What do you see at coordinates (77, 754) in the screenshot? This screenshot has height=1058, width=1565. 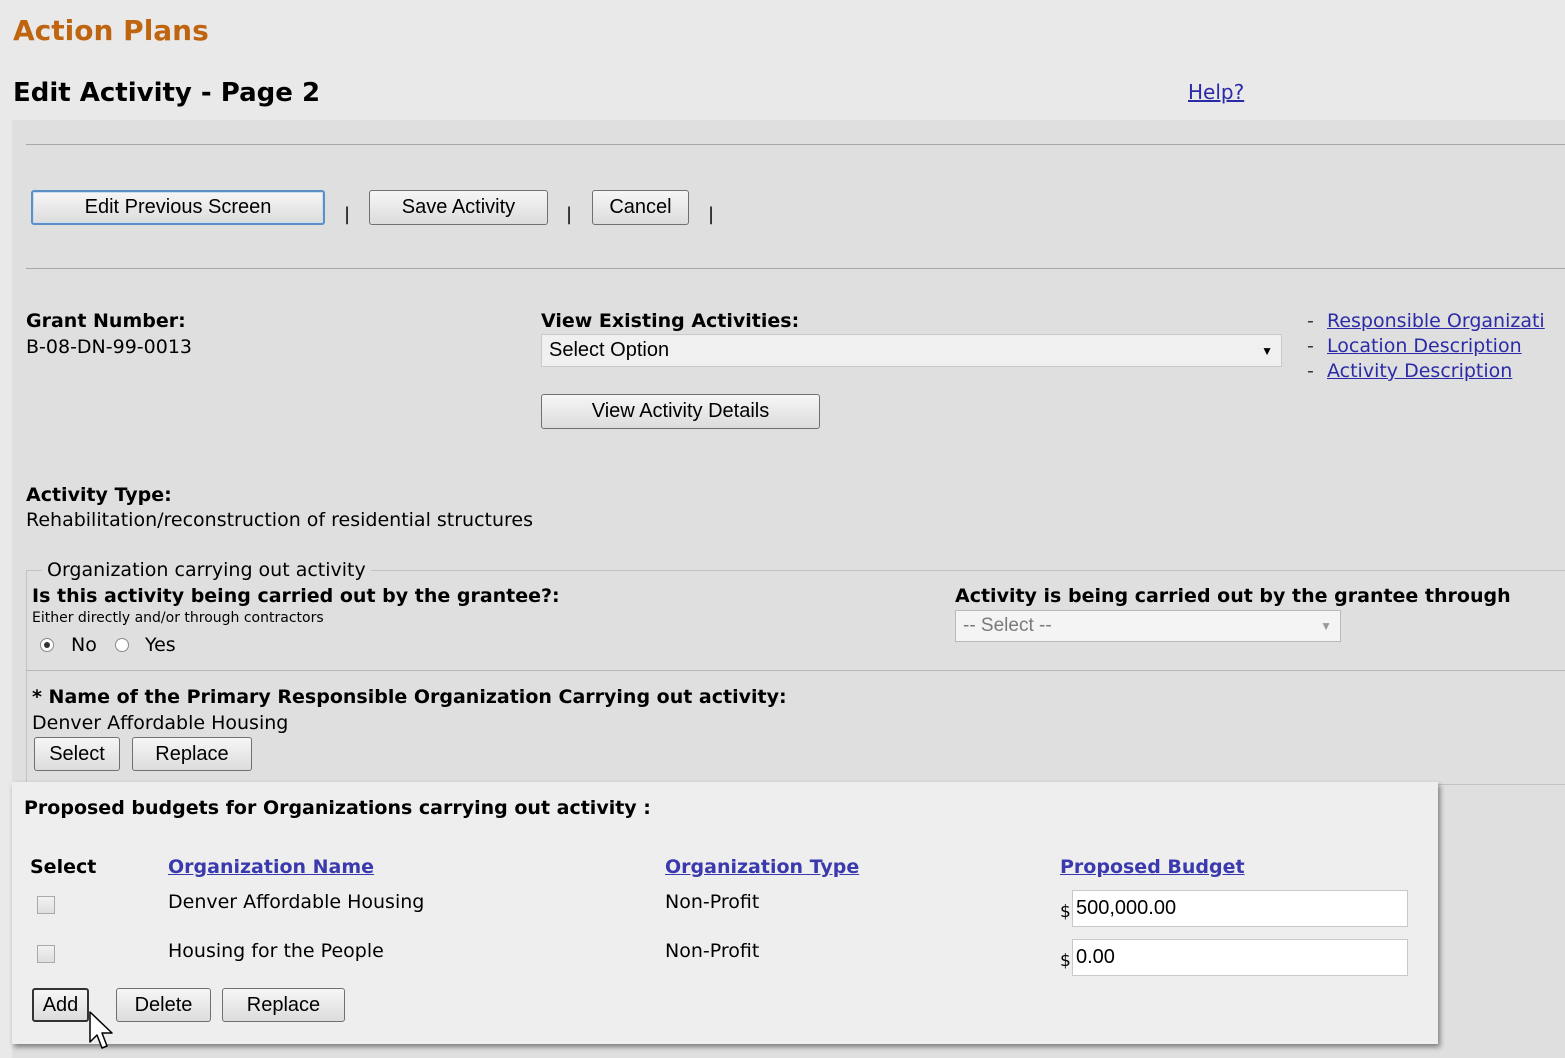 I see `select-organization-button: Select` at bounding box center [77, 754].